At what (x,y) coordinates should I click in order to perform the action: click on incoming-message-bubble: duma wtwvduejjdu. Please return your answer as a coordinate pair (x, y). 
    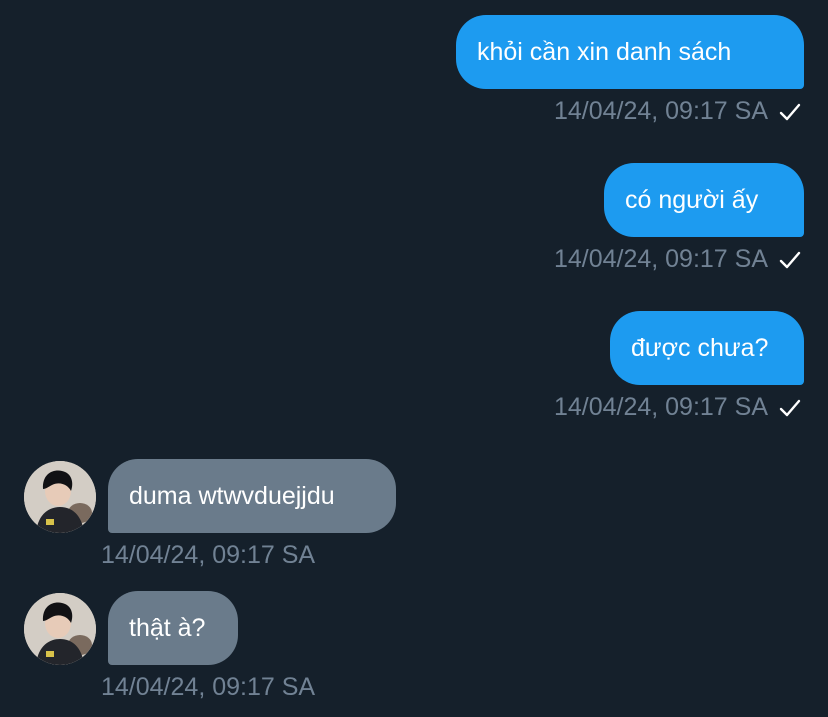
    Looking at the image, I should click on (252, 496).